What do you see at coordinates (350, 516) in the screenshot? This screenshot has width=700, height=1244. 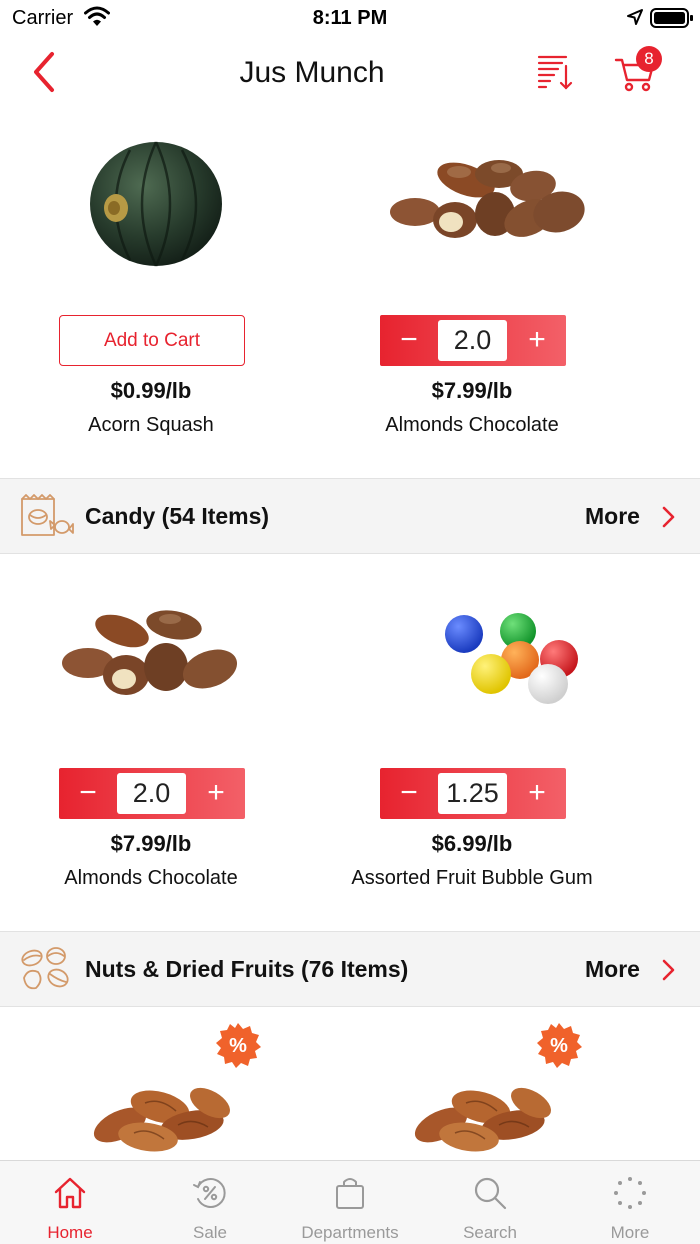 I see `section-header-candy: Candy (54 Items) More` at bounding box center [350, 516].